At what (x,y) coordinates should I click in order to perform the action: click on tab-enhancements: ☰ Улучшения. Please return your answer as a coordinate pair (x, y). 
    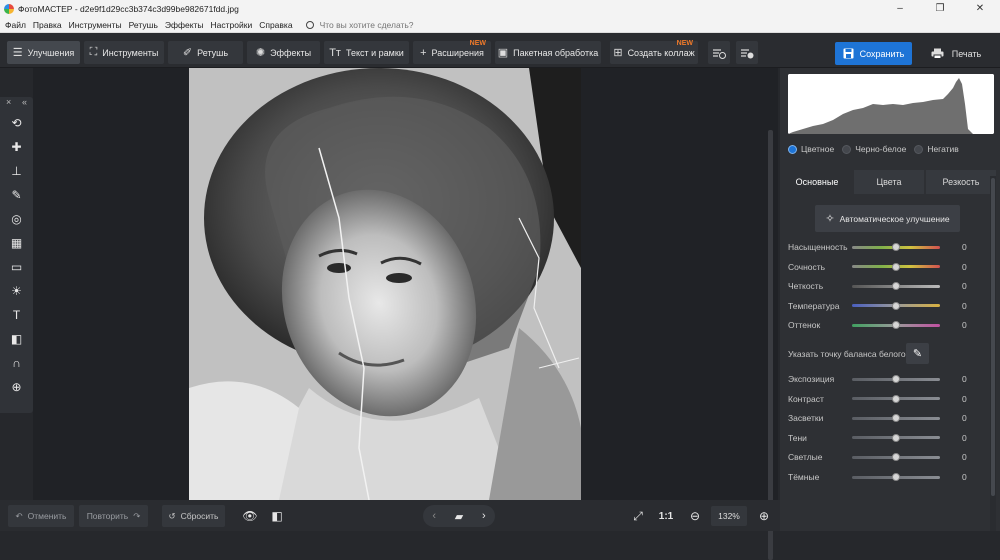
    Looking at the image, I should click on (43, 52).